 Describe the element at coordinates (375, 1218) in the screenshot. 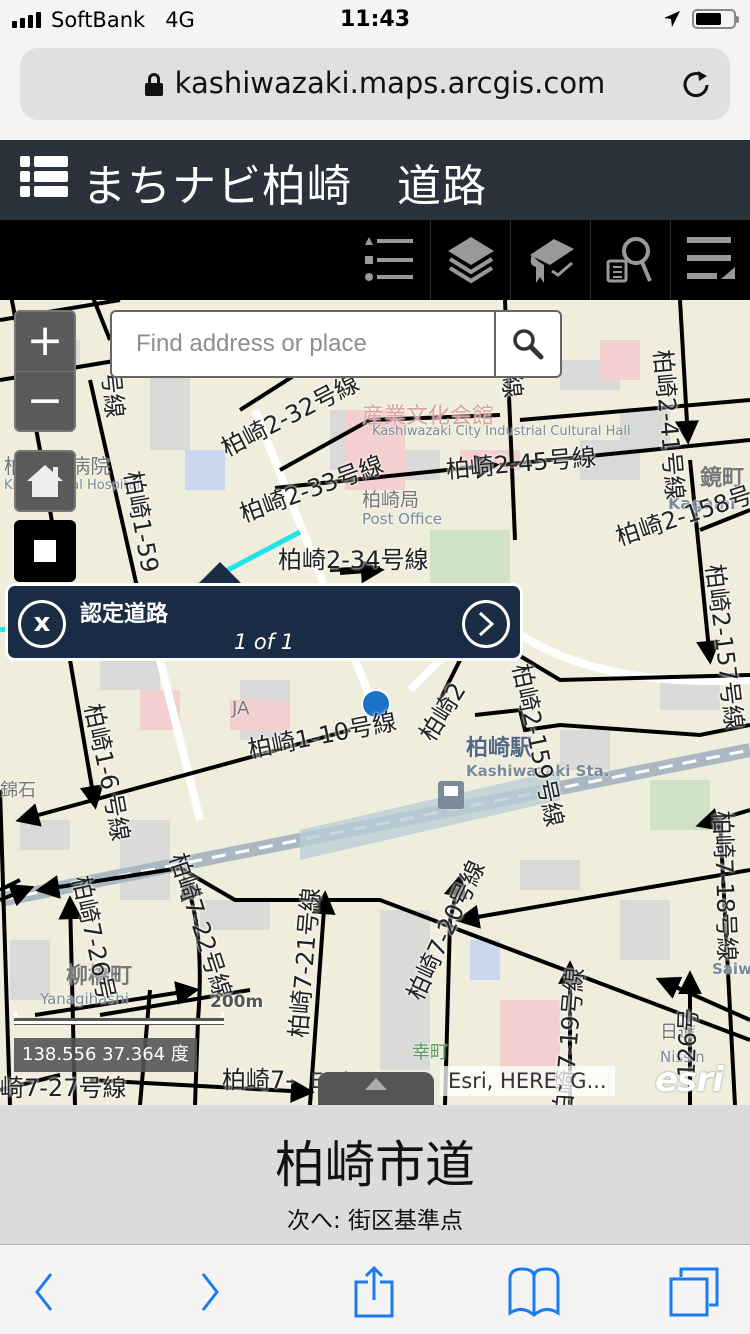

I see `next-link: 次へ: 街区基準点` at that location.